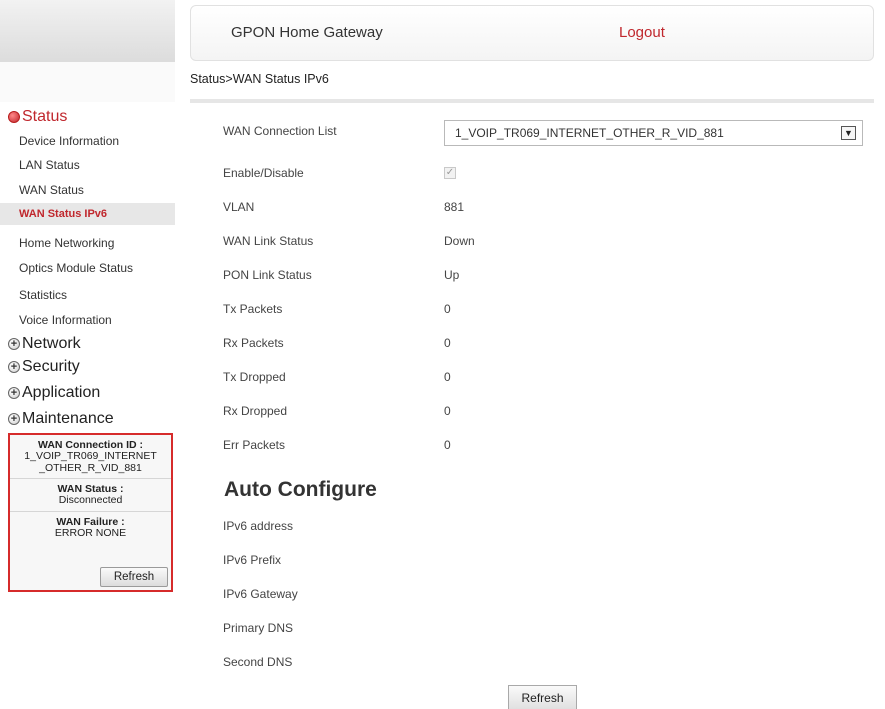  Describe the element at coordinates (459, 241) in the screenshot. I see `wan-link-status-value: Down` at that location.